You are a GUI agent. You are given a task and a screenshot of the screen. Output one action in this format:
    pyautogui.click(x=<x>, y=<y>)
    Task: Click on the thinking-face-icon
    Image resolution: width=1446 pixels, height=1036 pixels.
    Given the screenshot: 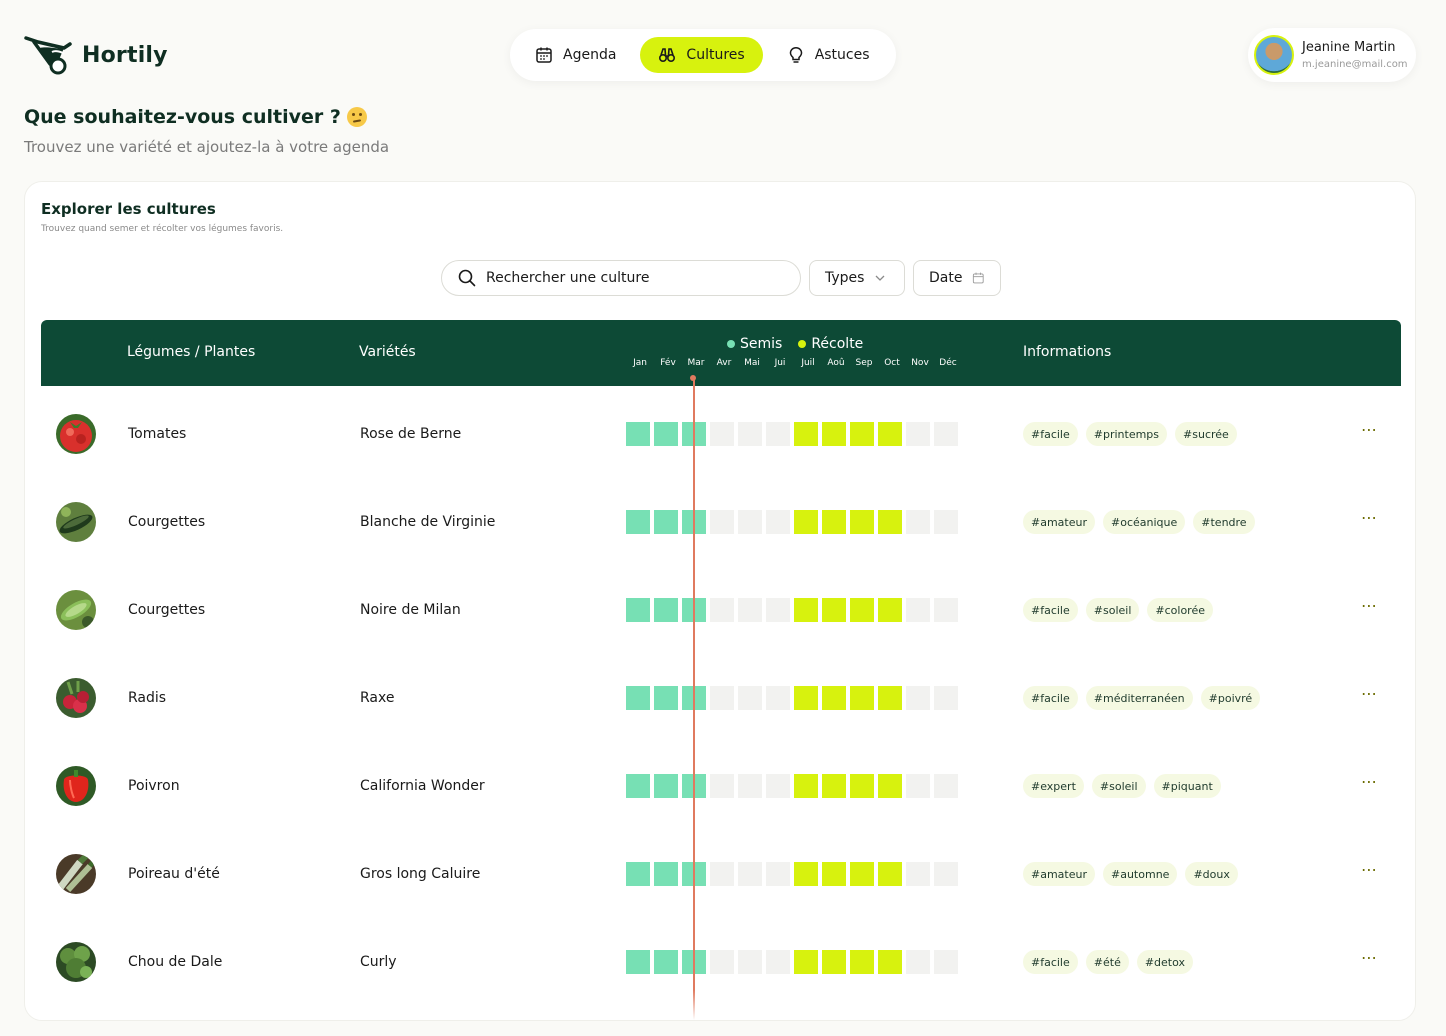 What is the action you would take?
    pyautogui.click(x=356, y=117)
    